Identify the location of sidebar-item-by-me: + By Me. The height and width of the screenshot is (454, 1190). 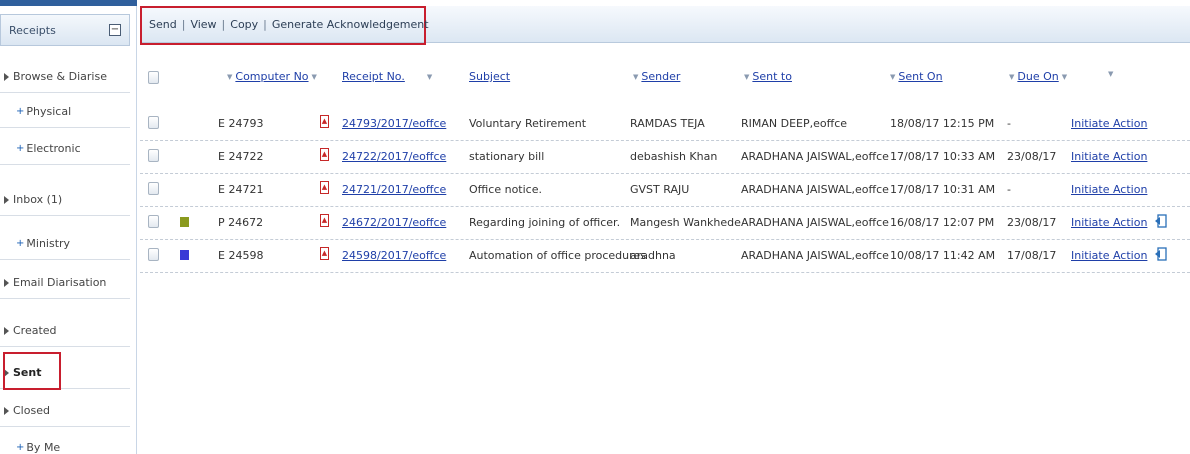
(65, 443).